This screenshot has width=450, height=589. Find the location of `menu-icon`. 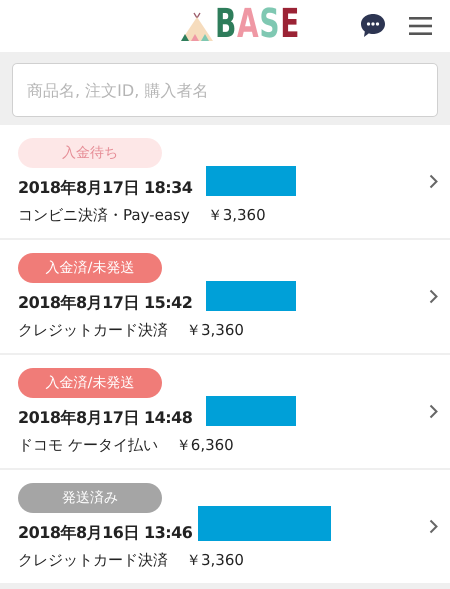

menu-icon is located at coordinates (420, 26).